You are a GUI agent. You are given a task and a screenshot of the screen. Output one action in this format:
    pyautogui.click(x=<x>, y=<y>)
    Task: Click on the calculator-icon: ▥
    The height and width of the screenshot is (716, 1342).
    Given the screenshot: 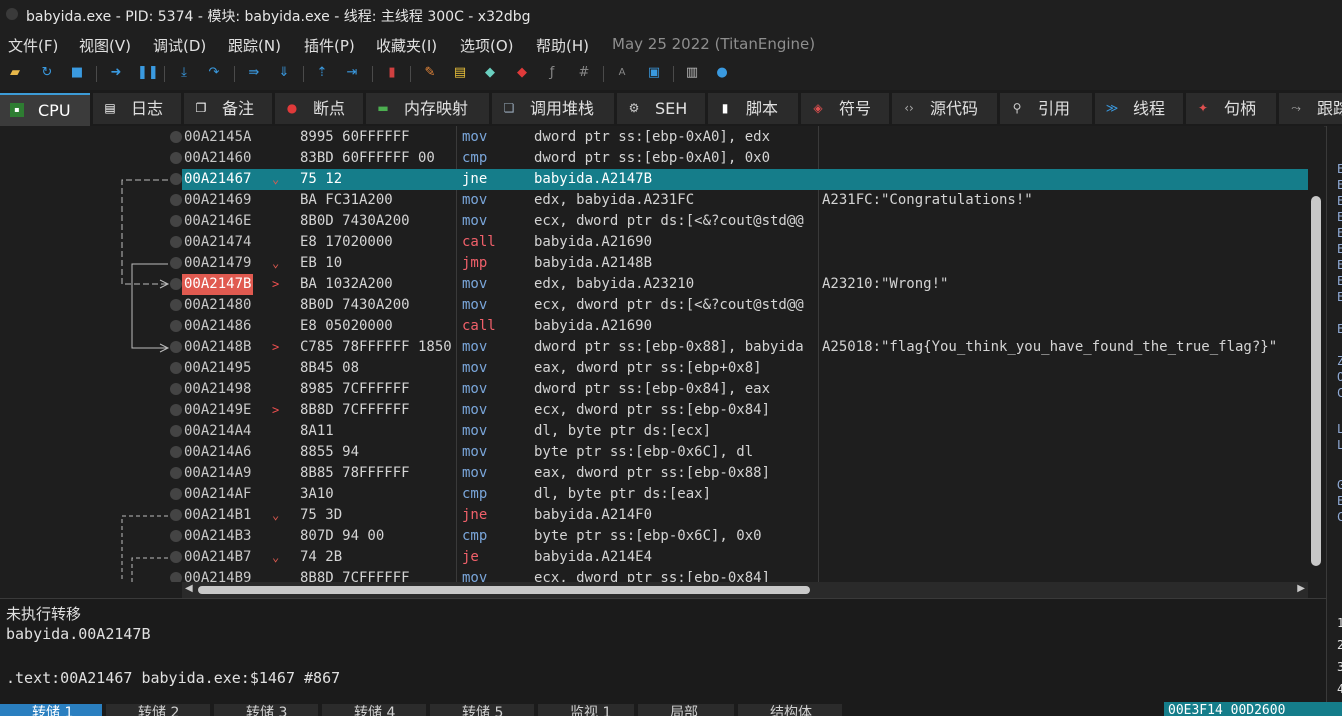 What is the action you would take?
    pyautogui.click(x=692, y=73)
    